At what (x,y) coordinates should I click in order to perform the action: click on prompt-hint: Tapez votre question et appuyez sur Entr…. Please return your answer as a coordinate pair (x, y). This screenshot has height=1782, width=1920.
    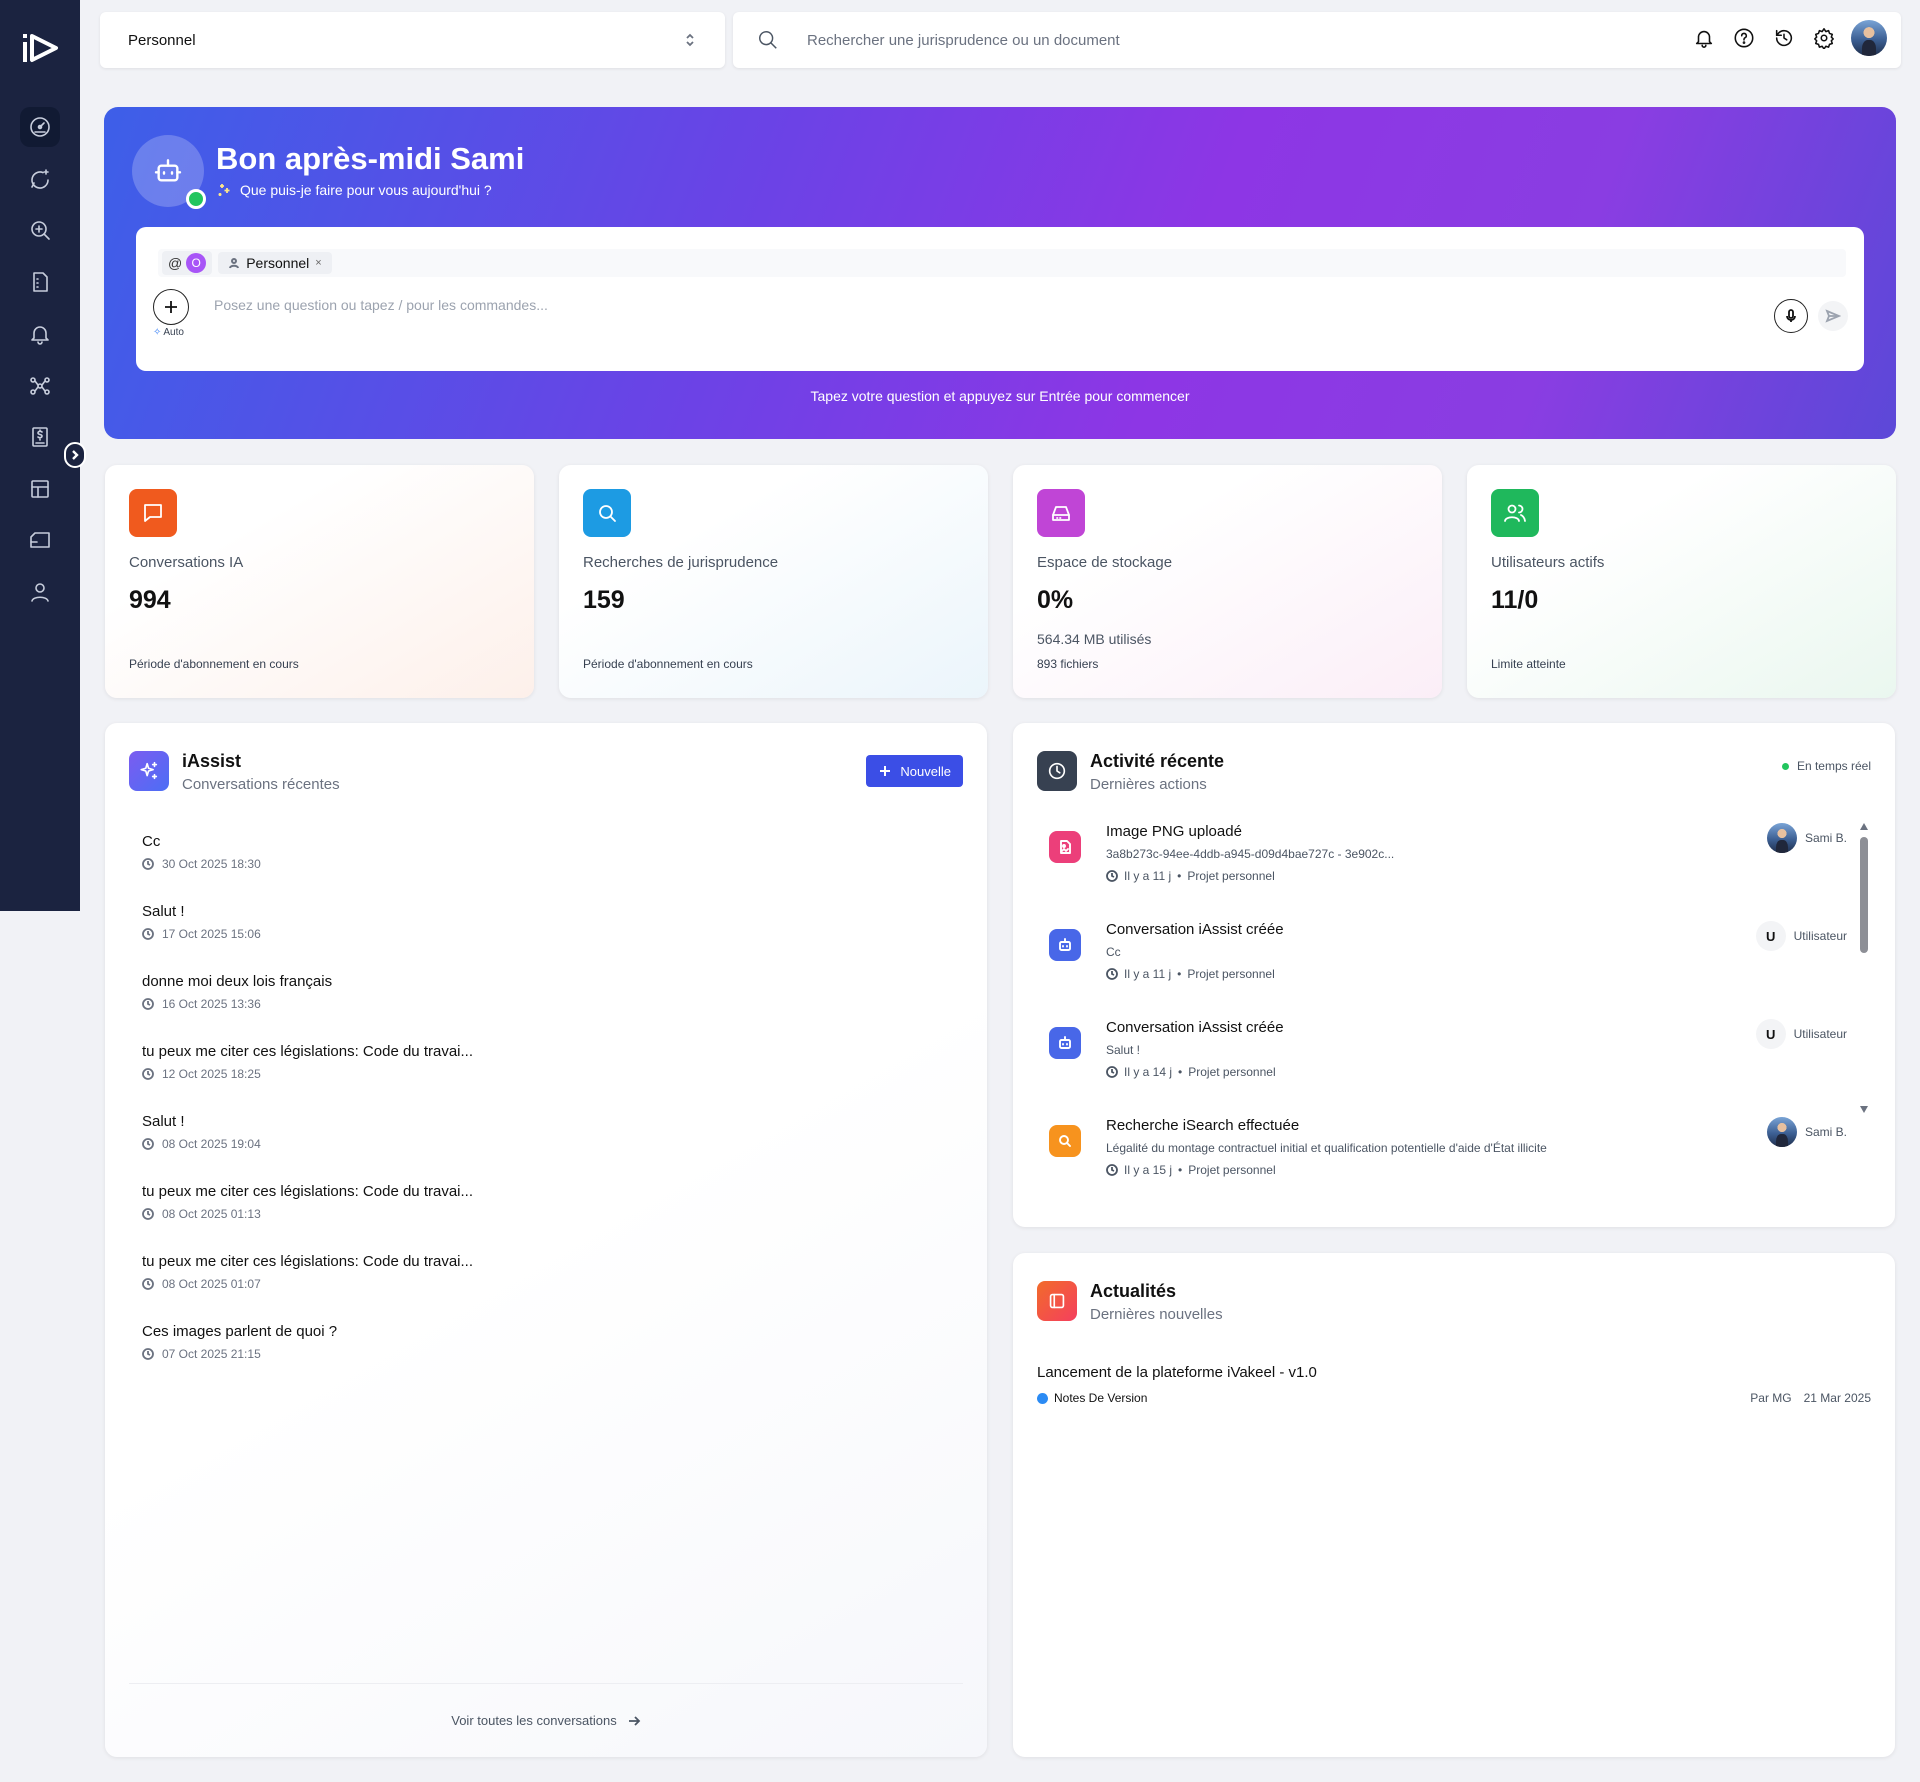
    Looking at the image, I should click on (1000, 396).